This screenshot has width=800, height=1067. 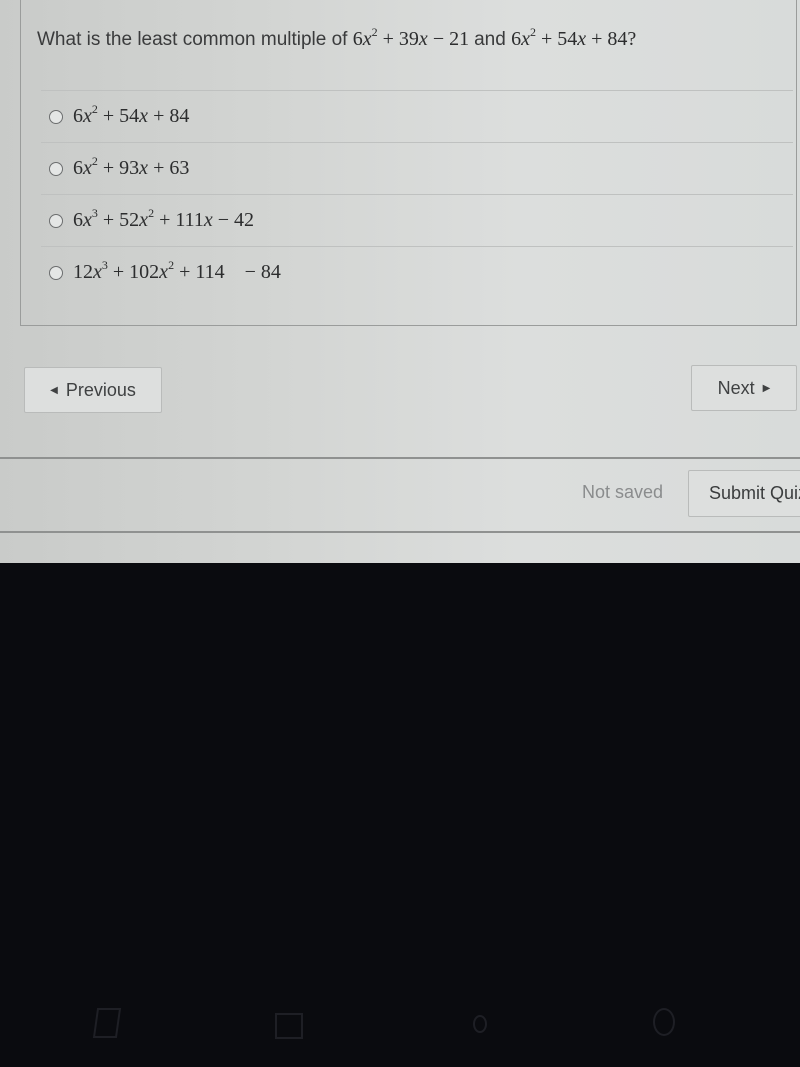 What do you see at coordinates (400, 532) in the screenshot?
I see `footer-divider-bottom` at bounding box center [400, 532].